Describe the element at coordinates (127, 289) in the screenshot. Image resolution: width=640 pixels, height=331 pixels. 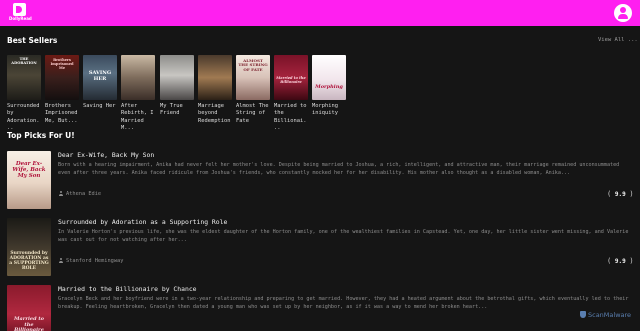
I see `book-title: Married to the Billionaire by Chance` at that location.